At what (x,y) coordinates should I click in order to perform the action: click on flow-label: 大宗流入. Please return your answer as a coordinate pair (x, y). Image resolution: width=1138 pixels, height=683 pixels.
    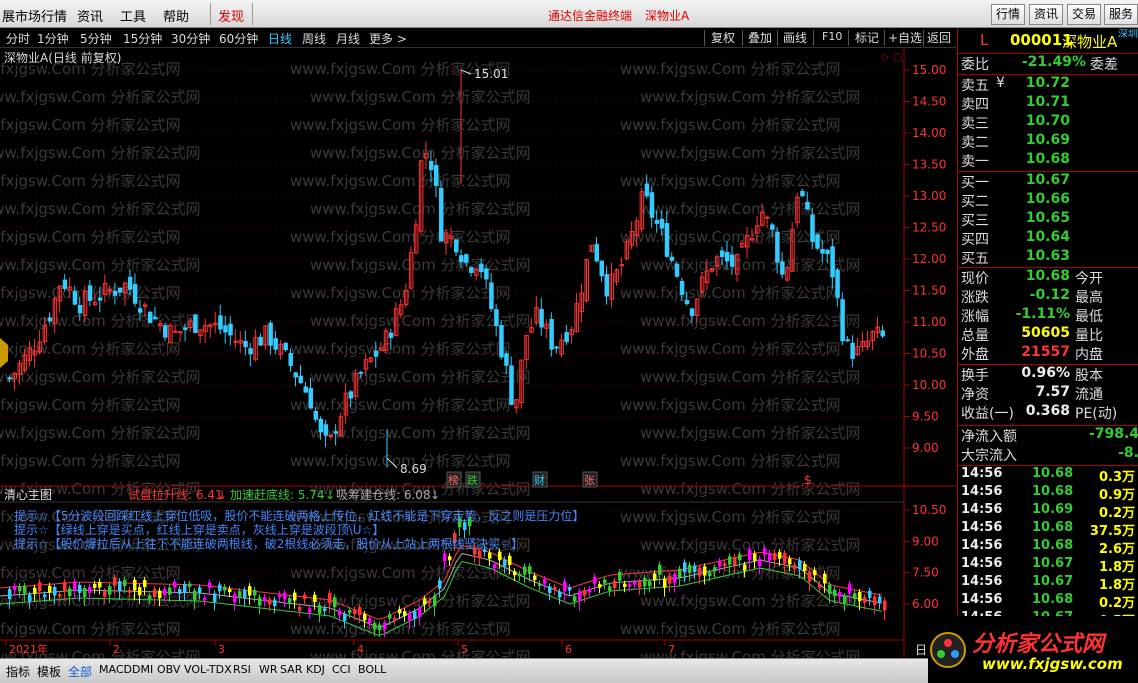
    Looking at the image, I should click on (989, 456).